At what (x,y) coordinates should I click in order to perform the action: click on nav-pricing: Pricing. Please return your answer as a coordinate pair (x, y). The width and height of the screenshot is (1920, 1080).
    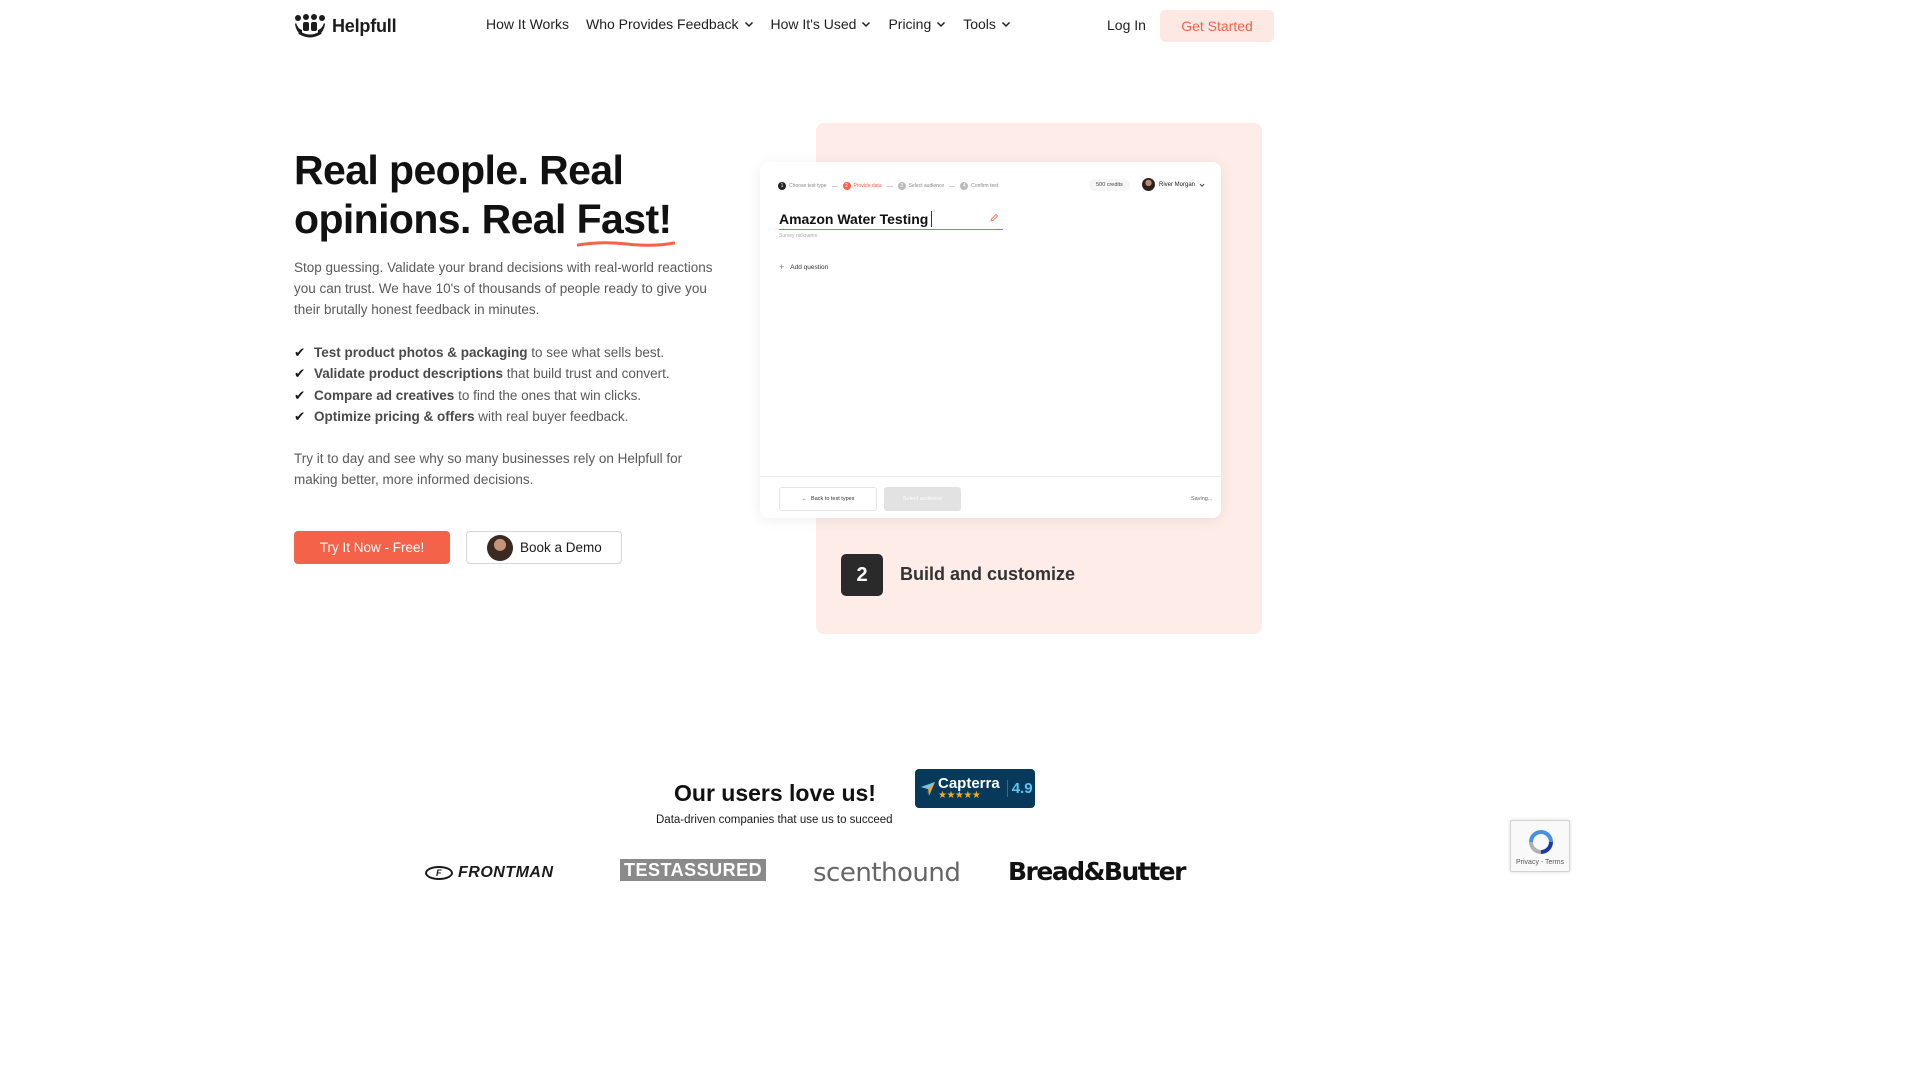
    Looking at the image, I should click on (917, 24).